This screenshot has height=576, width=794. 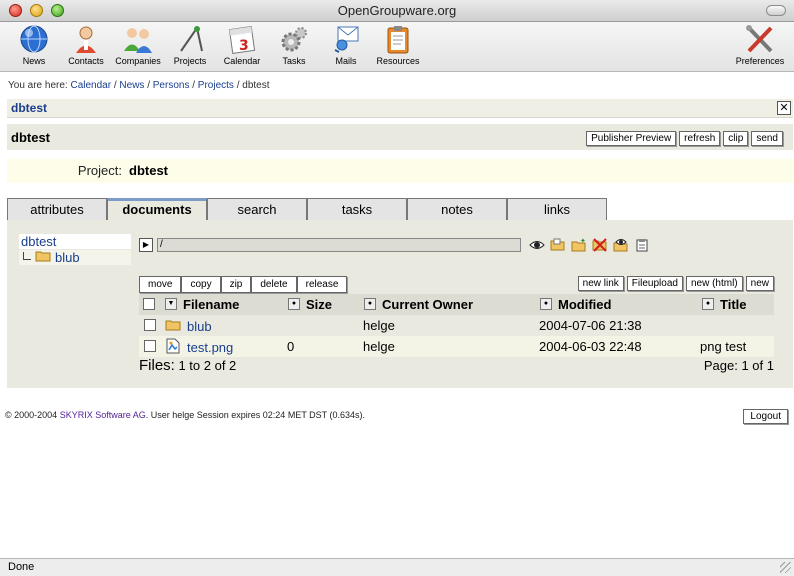 What do you see at coordinates (733, 304) in the screenshot?
I see `col-title: Title` at bounding box center [733, 304].